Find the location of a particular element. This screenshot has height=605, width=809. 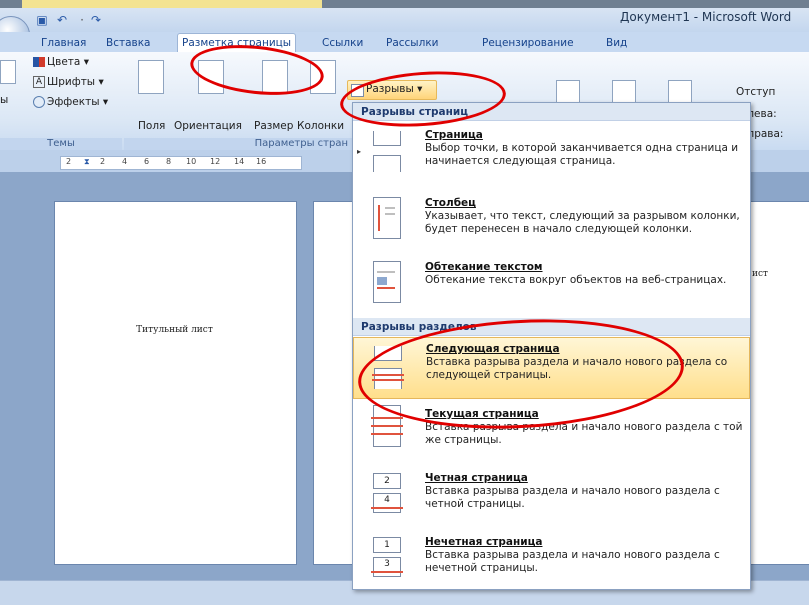

menu-item-text-wrapping-title: Обтекание текстом is located at coordinates (484, 267).